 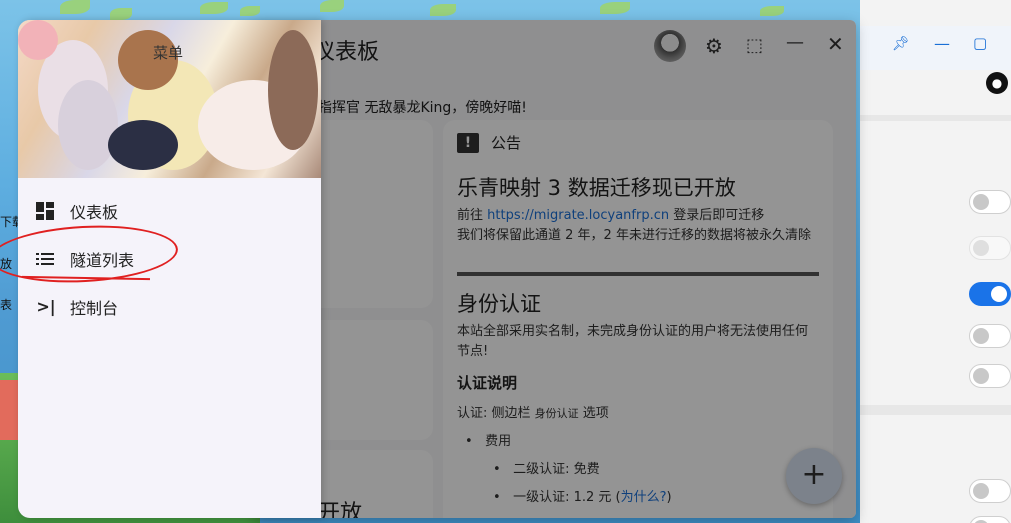 I want to click on nav-item-dashboard: 仪表板, so click(x=169, y=211).